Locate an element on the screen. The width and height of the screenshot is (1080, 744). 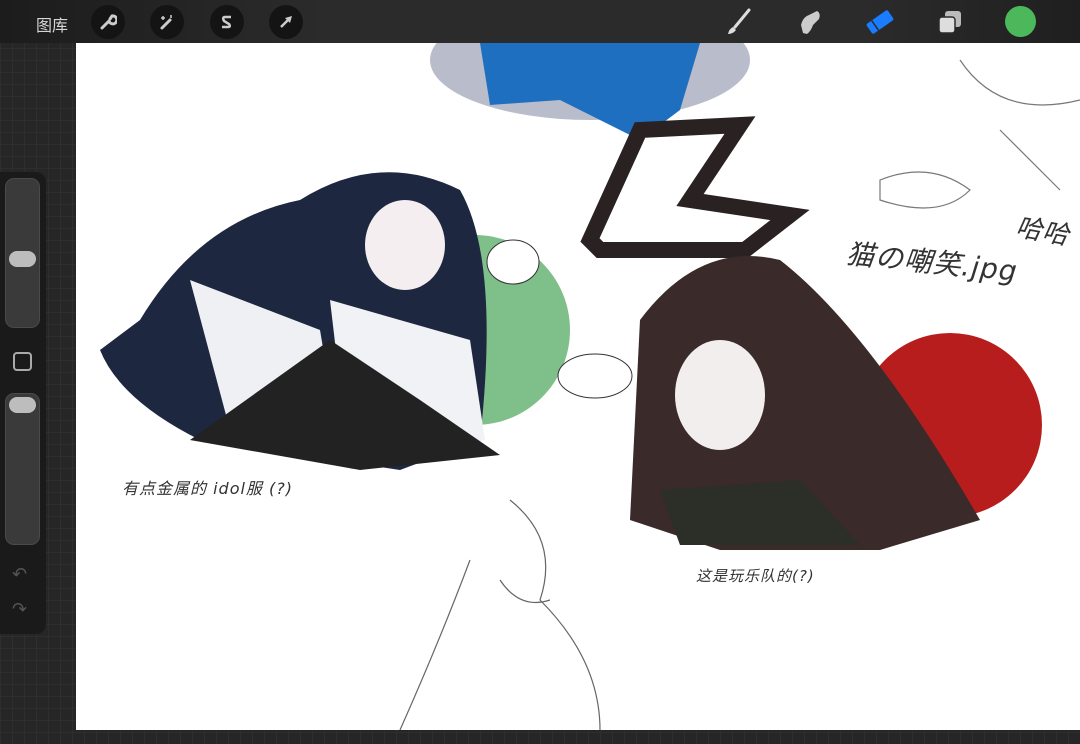
left-sidebar: ↶ ↷ is located at coordinates (23, 403).